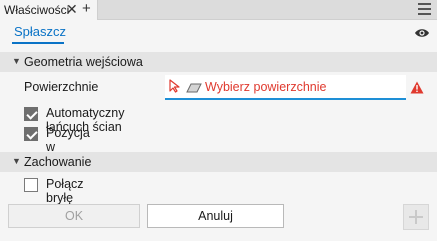 This screenshot has width=437, height=241. I want to click on plus-icon, so click(416, 217).